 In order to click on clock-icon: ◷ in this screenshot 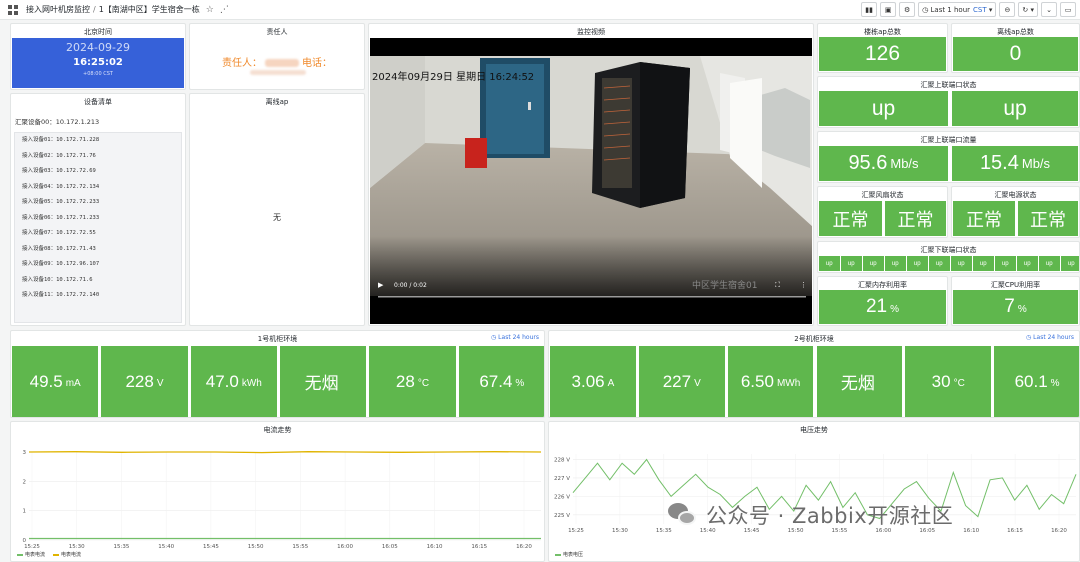, I will do `click(925, 9)`.